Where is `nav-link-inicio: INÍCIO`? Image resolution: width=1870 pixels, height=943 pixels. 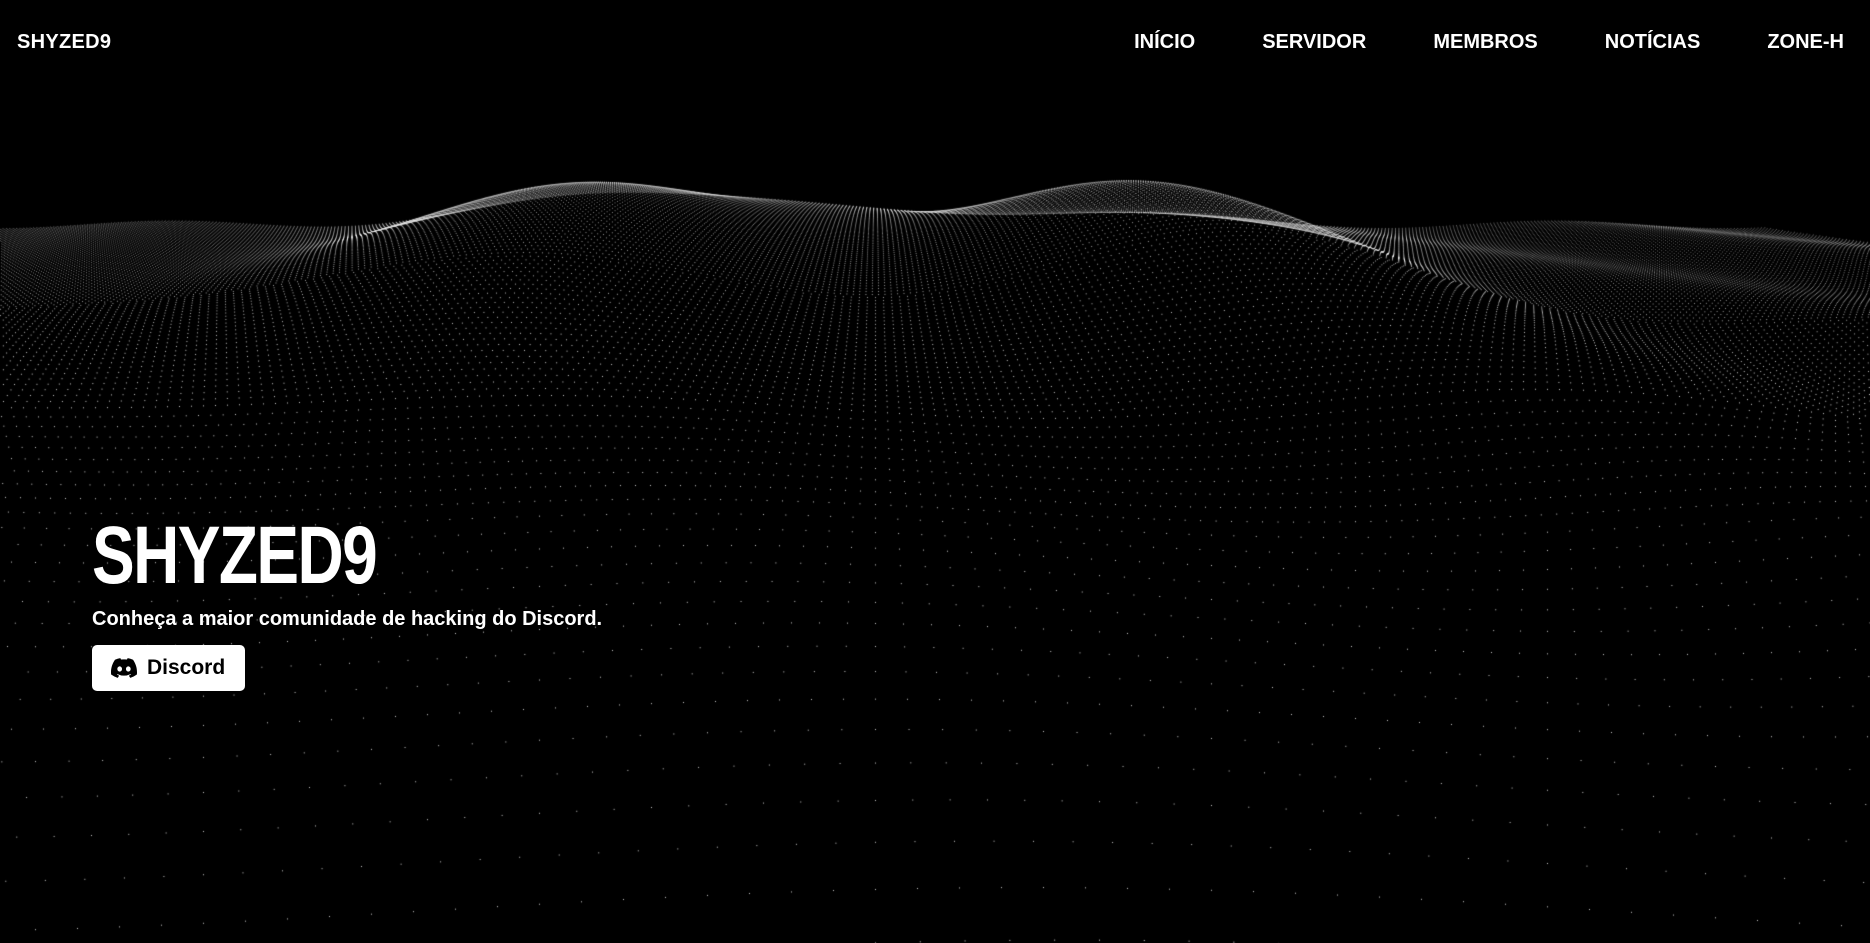 nav-link-inicio: INÍCIO is located at coordinates (1164, 42).